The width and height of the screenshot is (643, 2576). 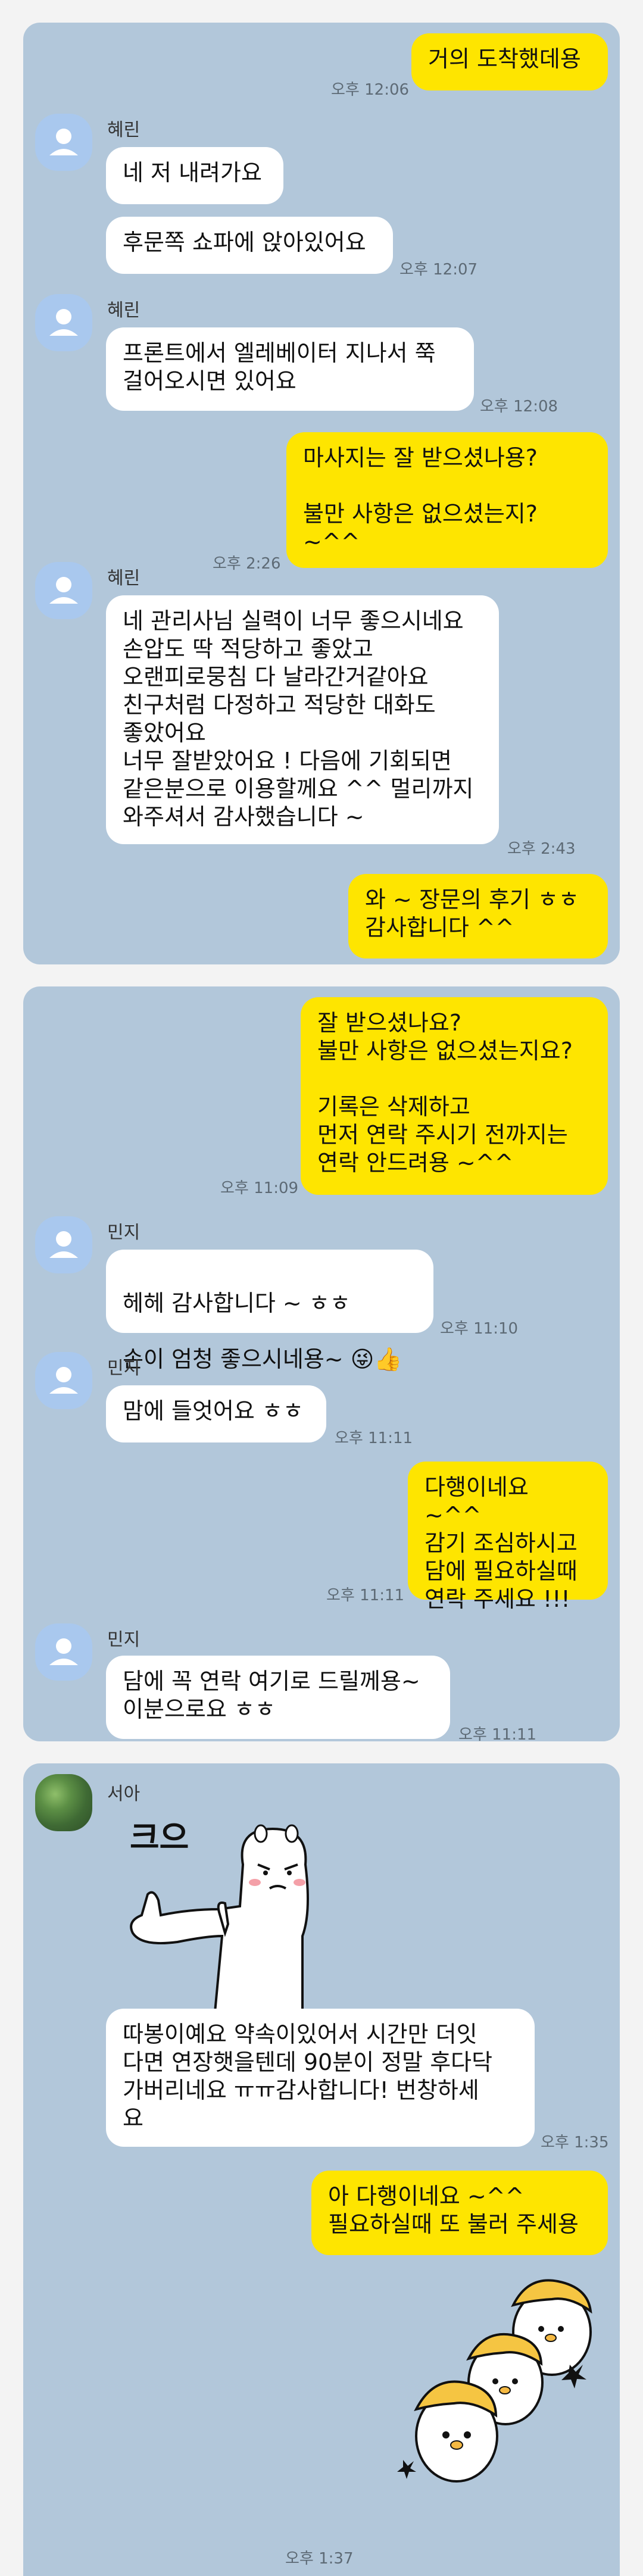 I want to click on chat-bubble-sent: 거의 도착했데용, so click(x=509, y=61).